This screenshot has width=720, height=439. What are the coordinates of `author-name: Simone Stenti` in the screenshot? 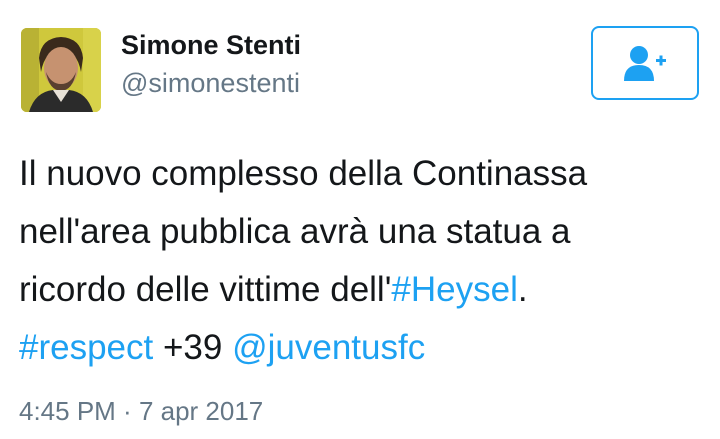 It's located at (211, 45).